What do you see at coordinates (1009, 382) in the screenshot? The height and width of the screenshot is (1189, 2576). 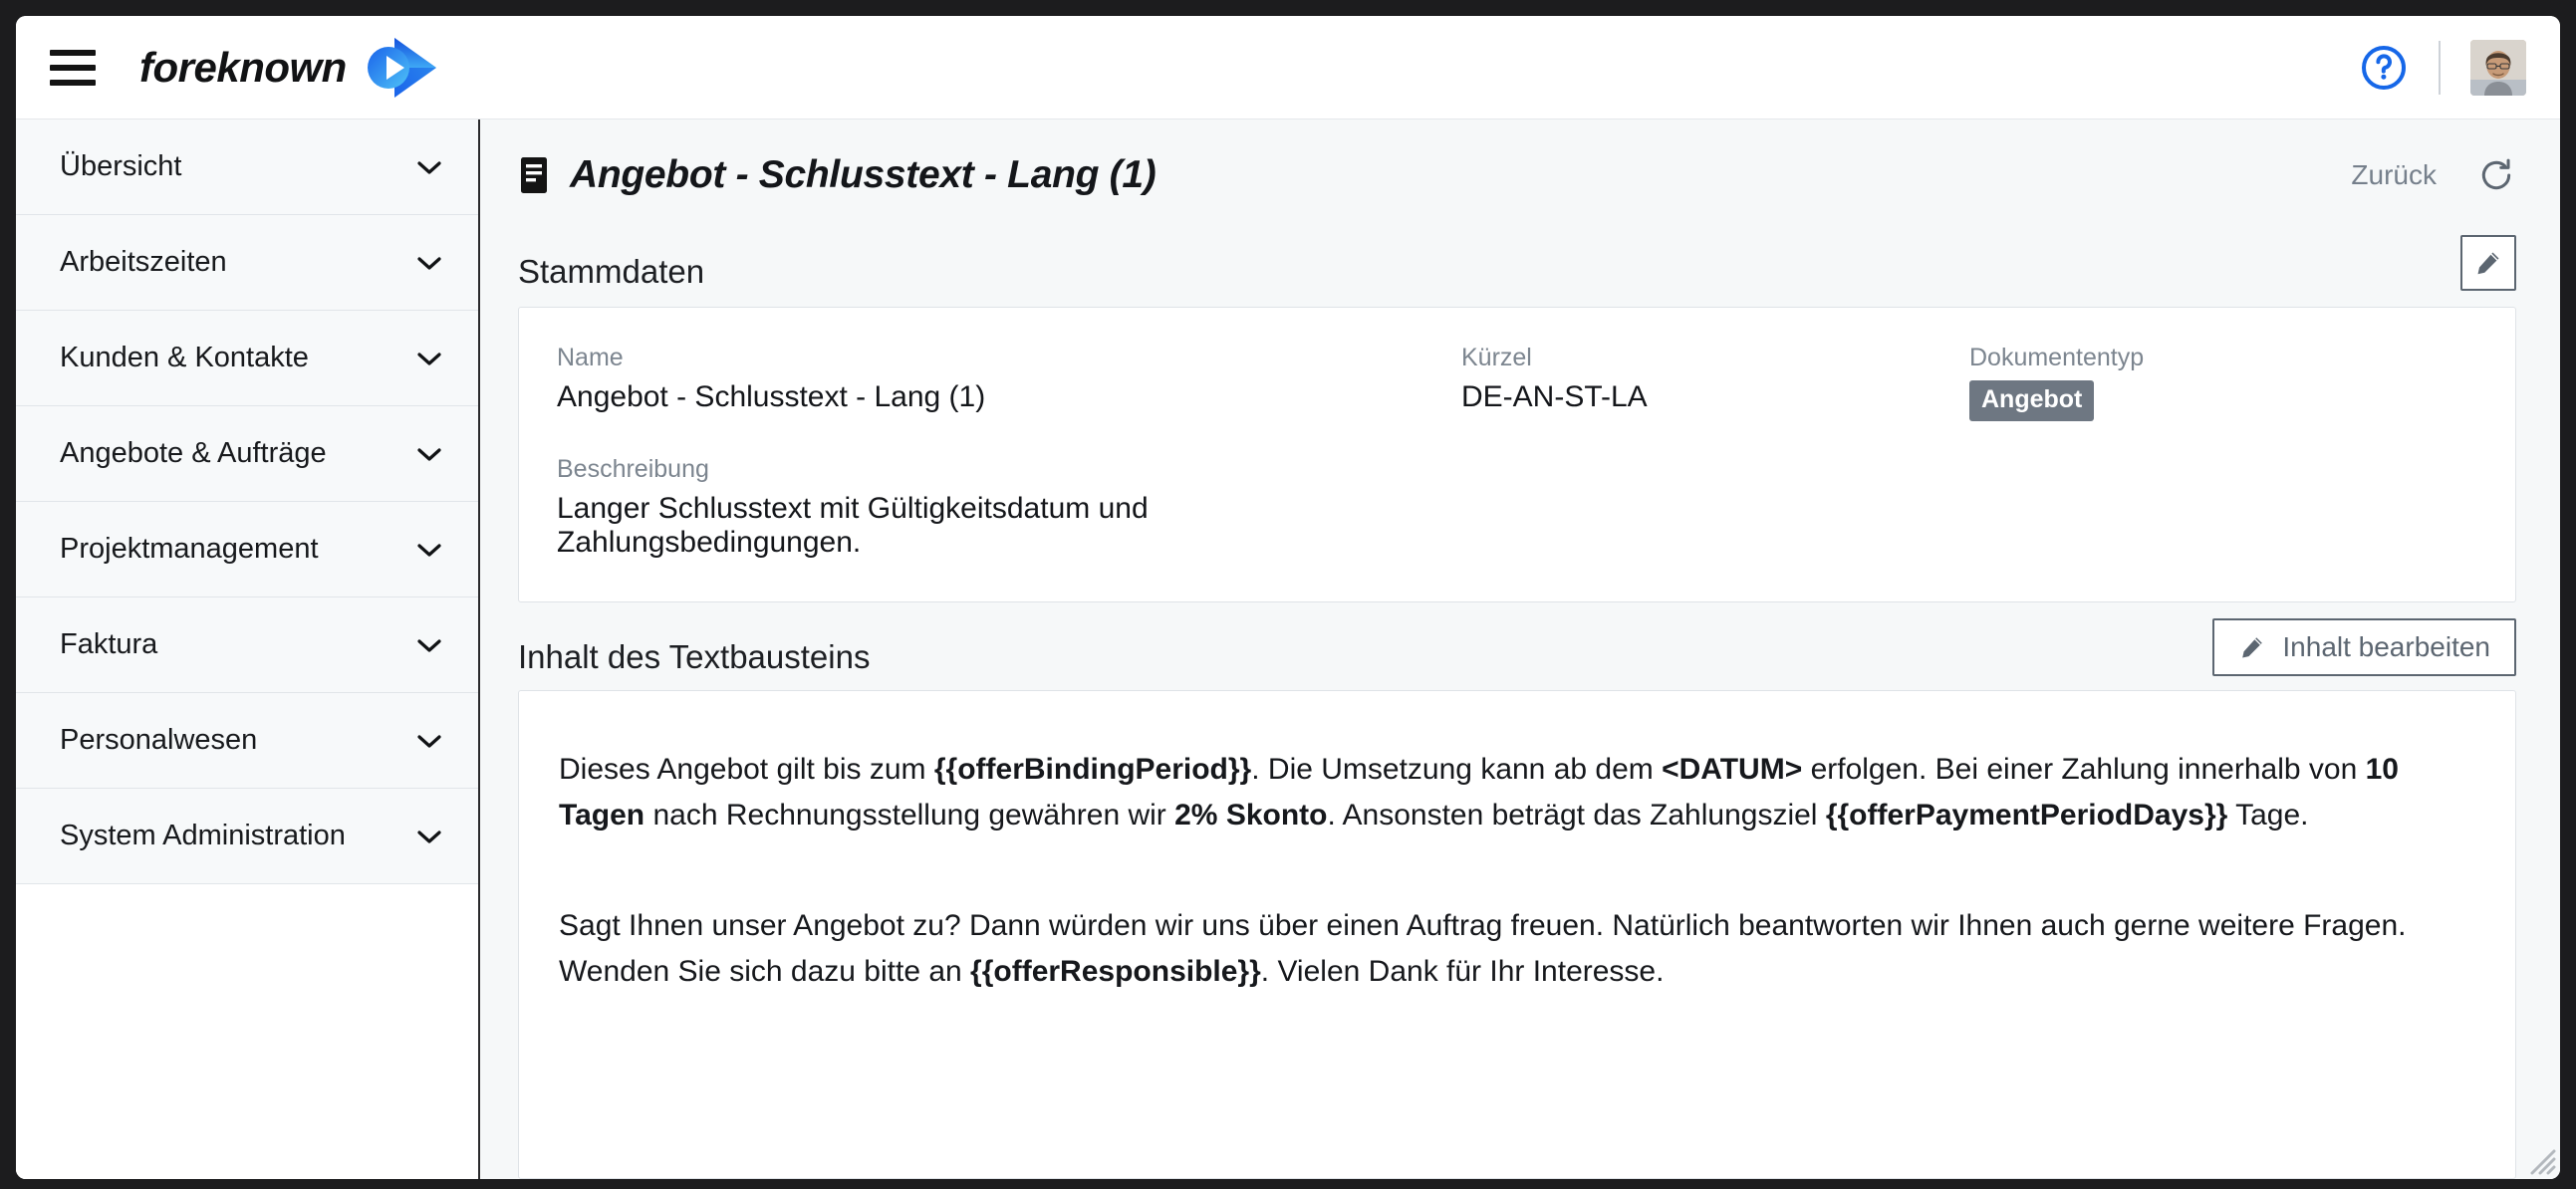 I see `field-name: Name Angebot - Schlusstext - Lang (1)` at bounding box center [1009, 382].